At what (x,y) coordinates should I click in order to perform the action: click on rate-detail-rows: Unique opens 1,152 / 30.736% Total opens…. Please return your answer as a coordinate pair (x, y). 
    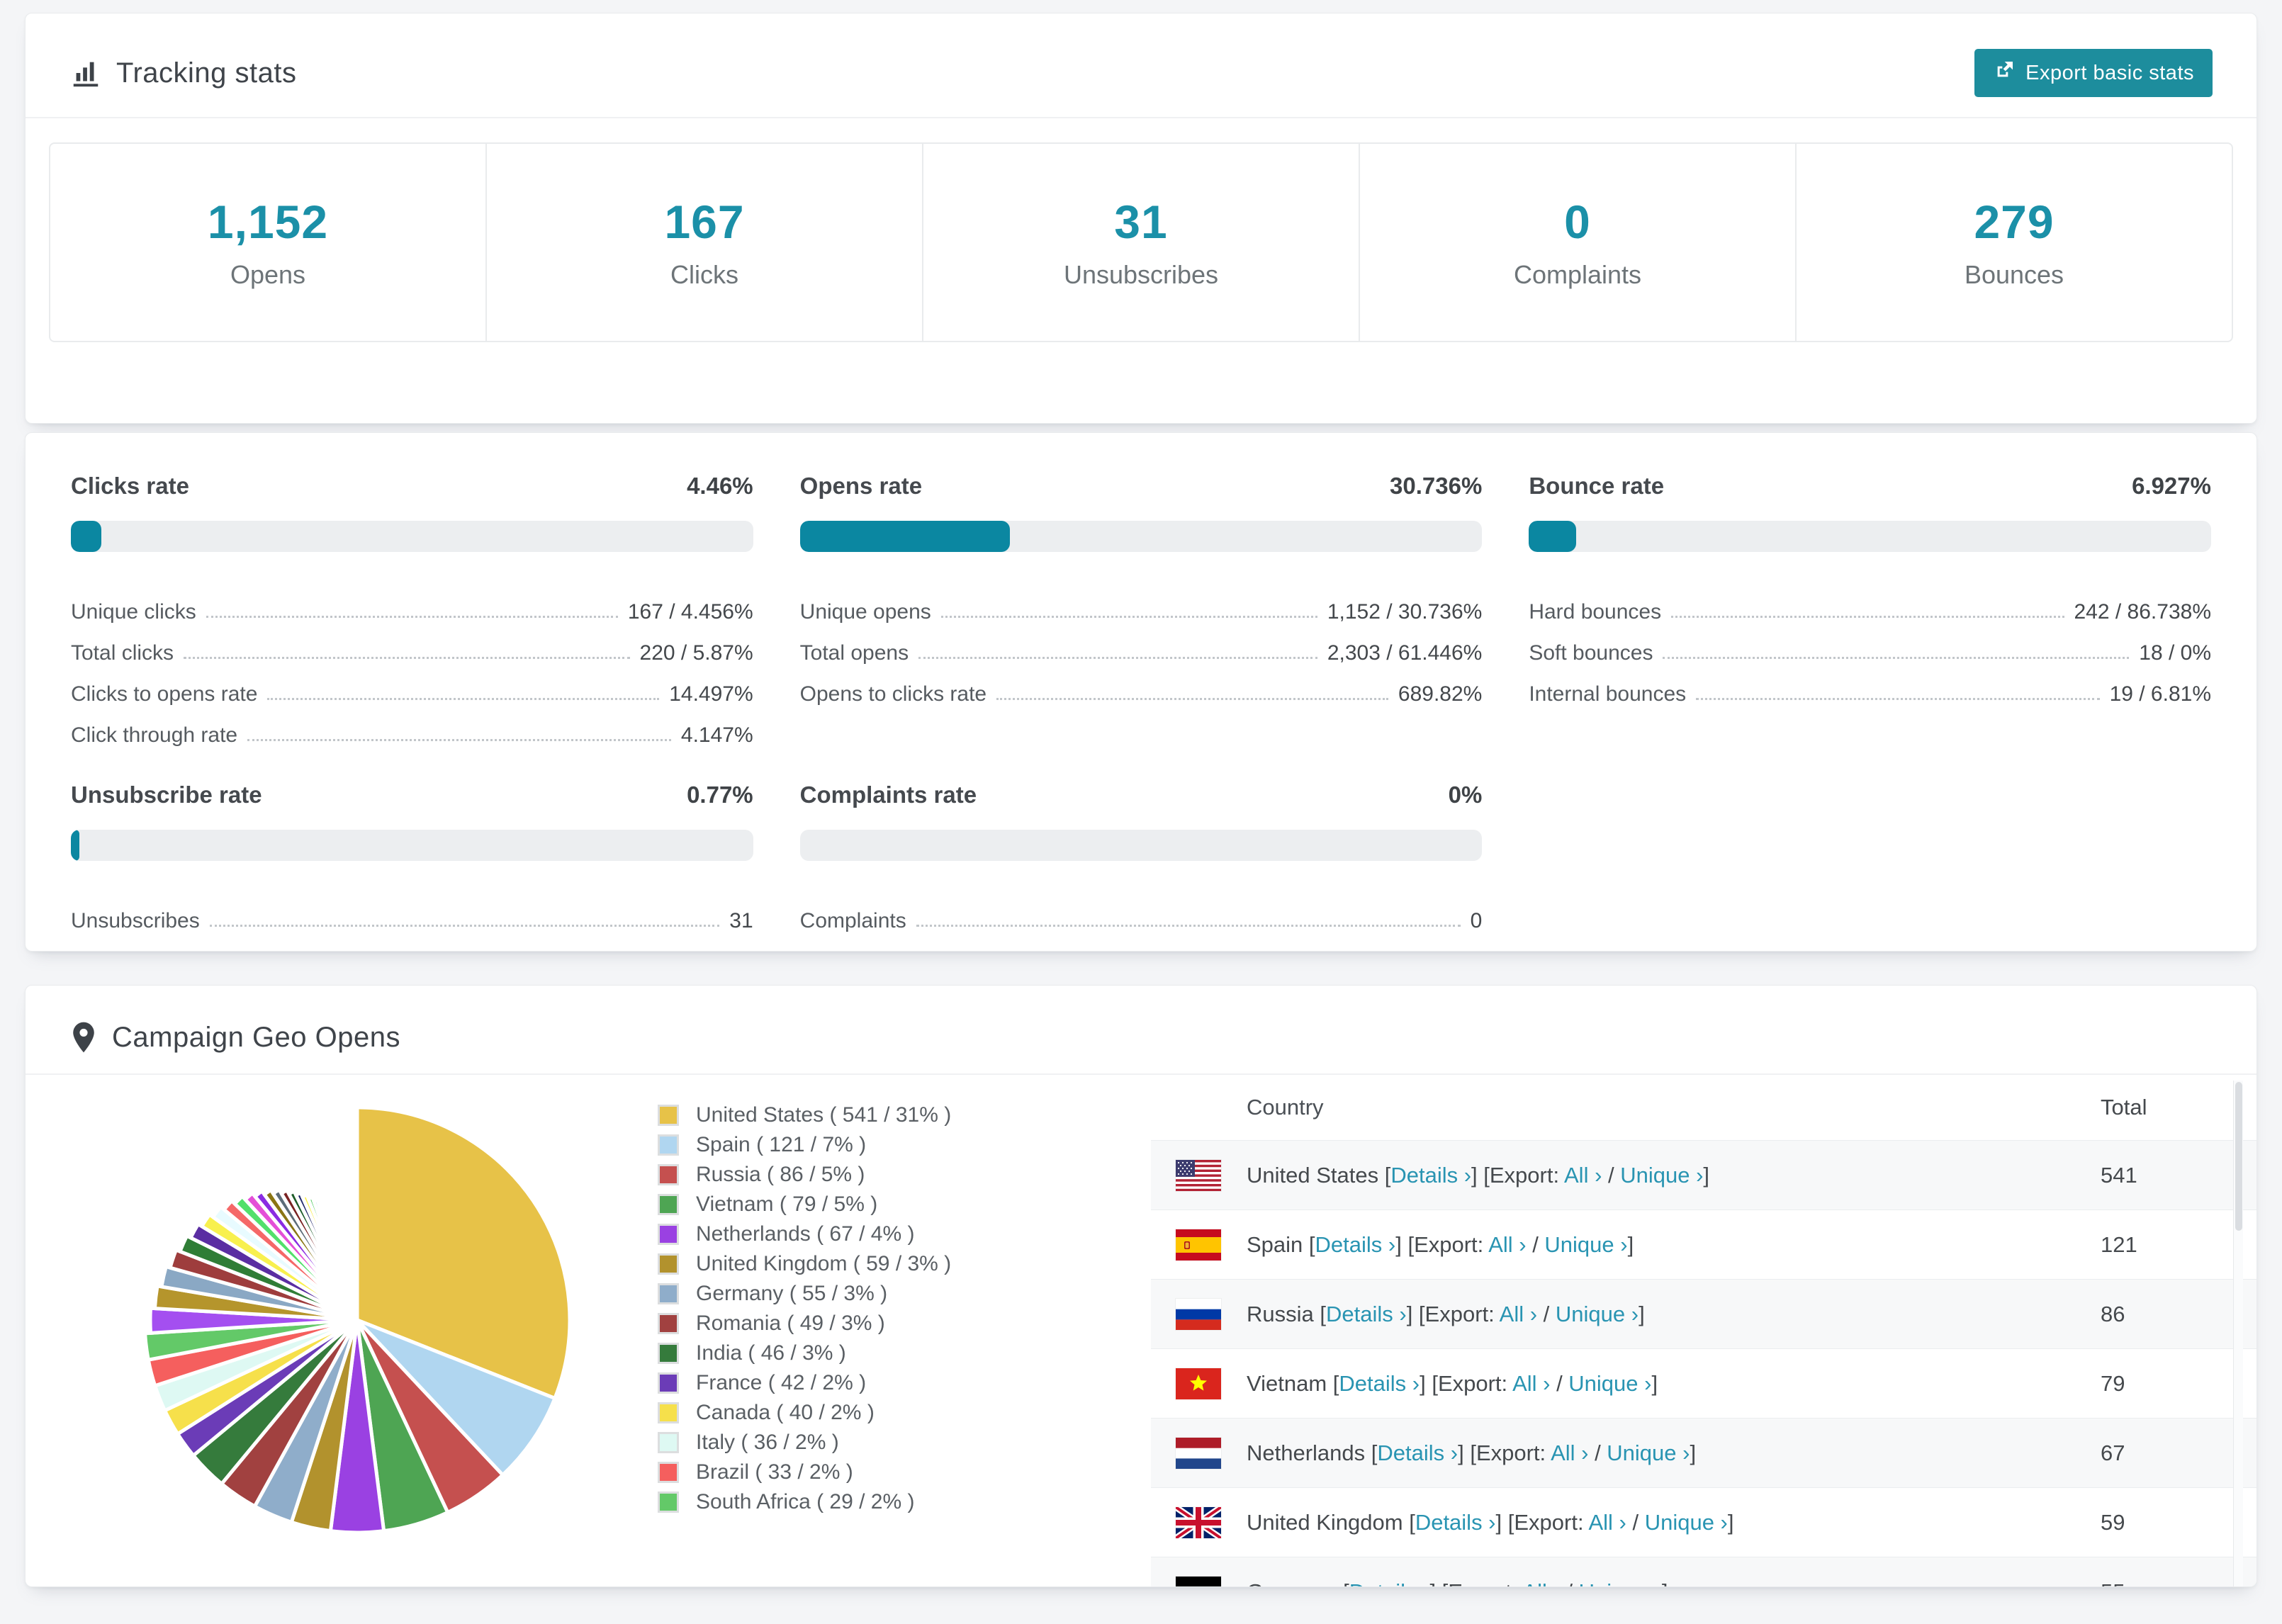
    Looking at the image, I should click on (1142, 645).